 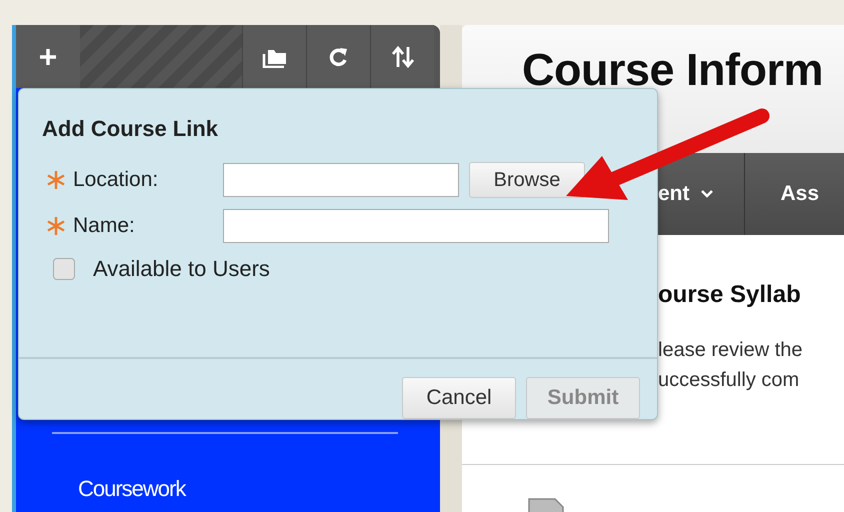 What do you see at coordinates (731, 350) in the screenshot?
I see `body-text: lease review the` at bounding box center [731, 350].